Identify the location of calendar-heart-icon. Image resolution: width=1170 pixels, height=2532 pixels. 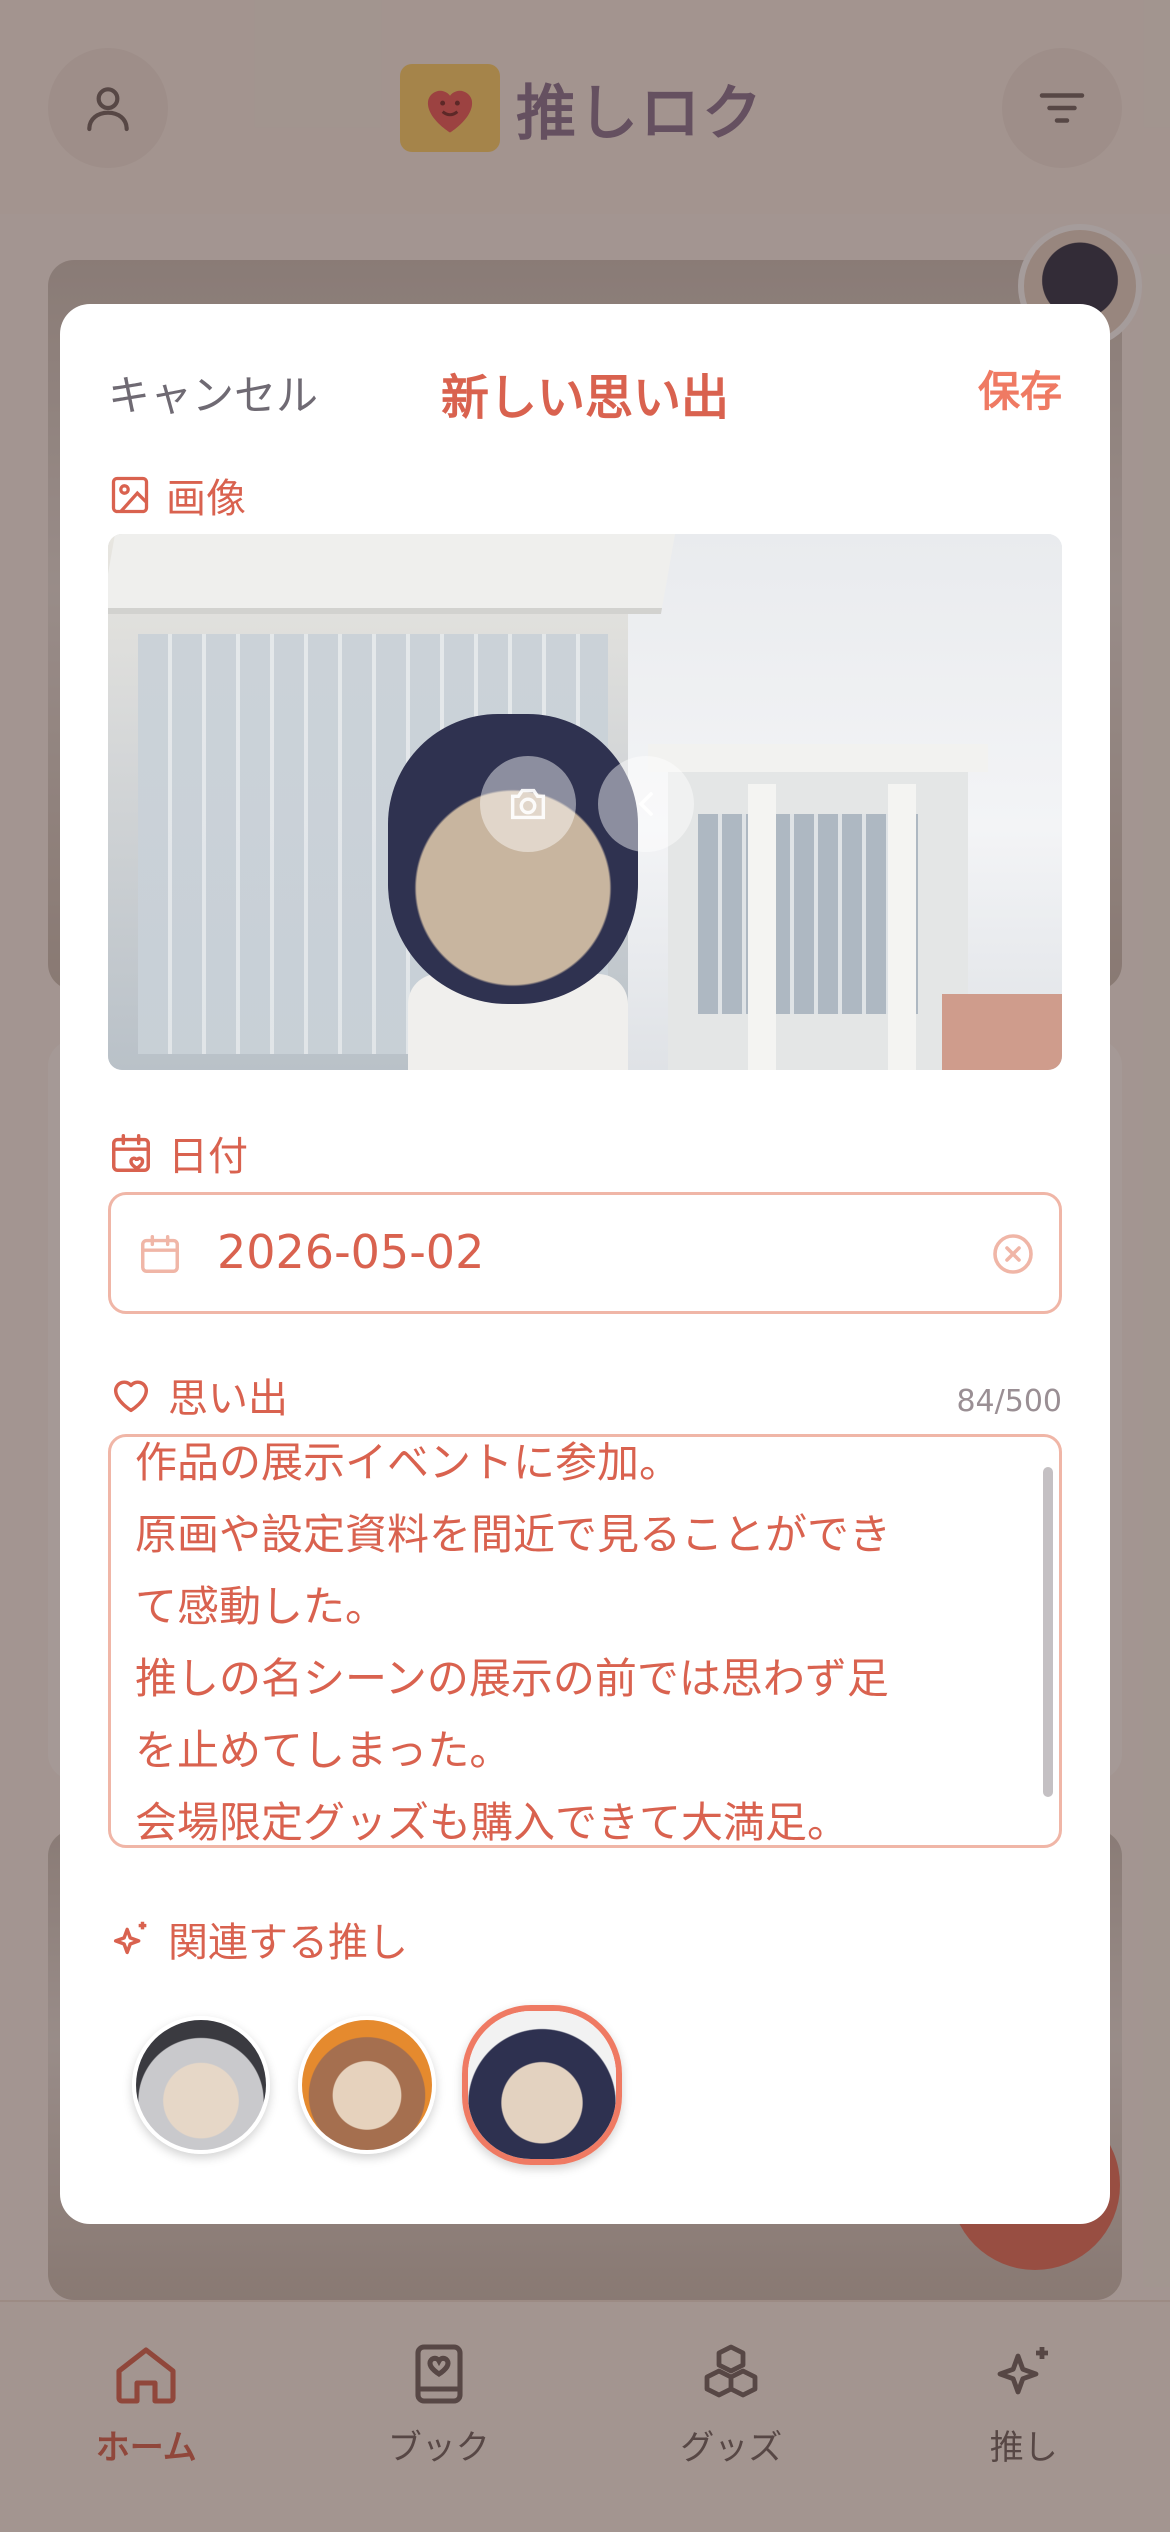
(131, 1153).